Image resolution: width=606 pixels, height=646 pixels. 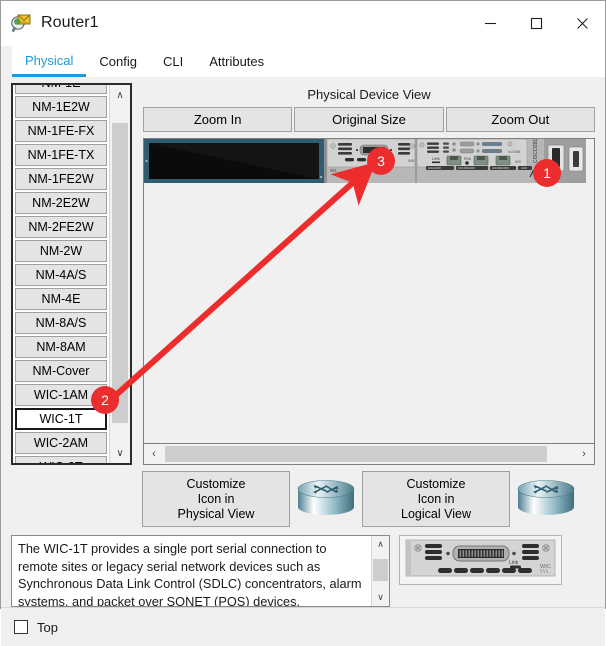 I want to click on tab-cli: CLI, so click(x=173, y=61).